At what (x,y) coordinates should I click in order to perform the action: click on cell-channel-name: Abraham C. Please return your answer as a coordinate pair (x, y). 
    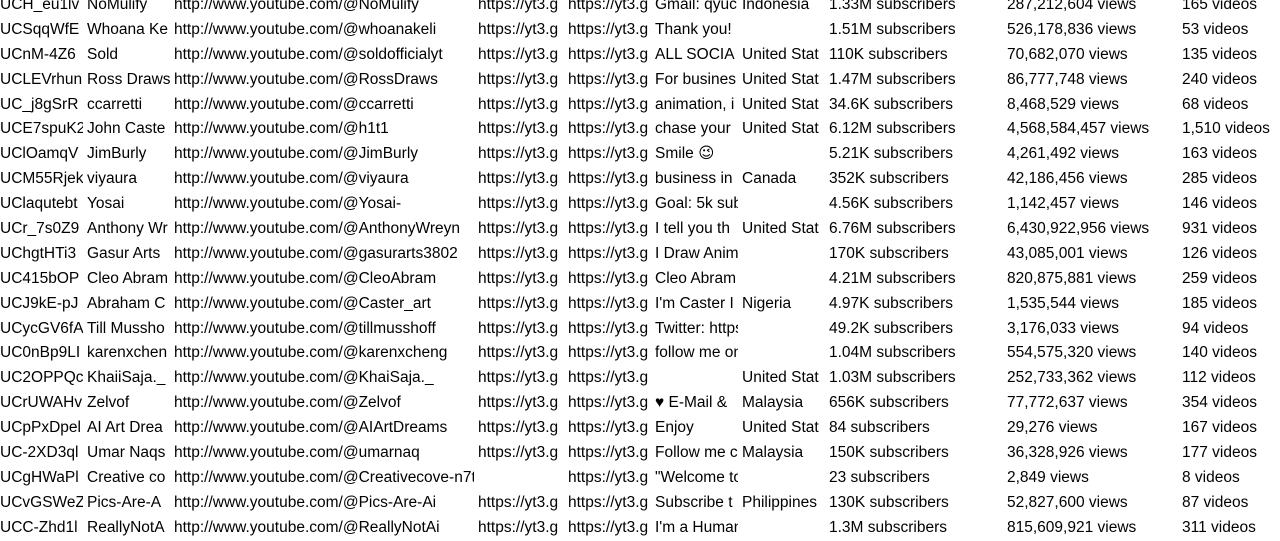
    Looking at the image, I should click on (128, 304).